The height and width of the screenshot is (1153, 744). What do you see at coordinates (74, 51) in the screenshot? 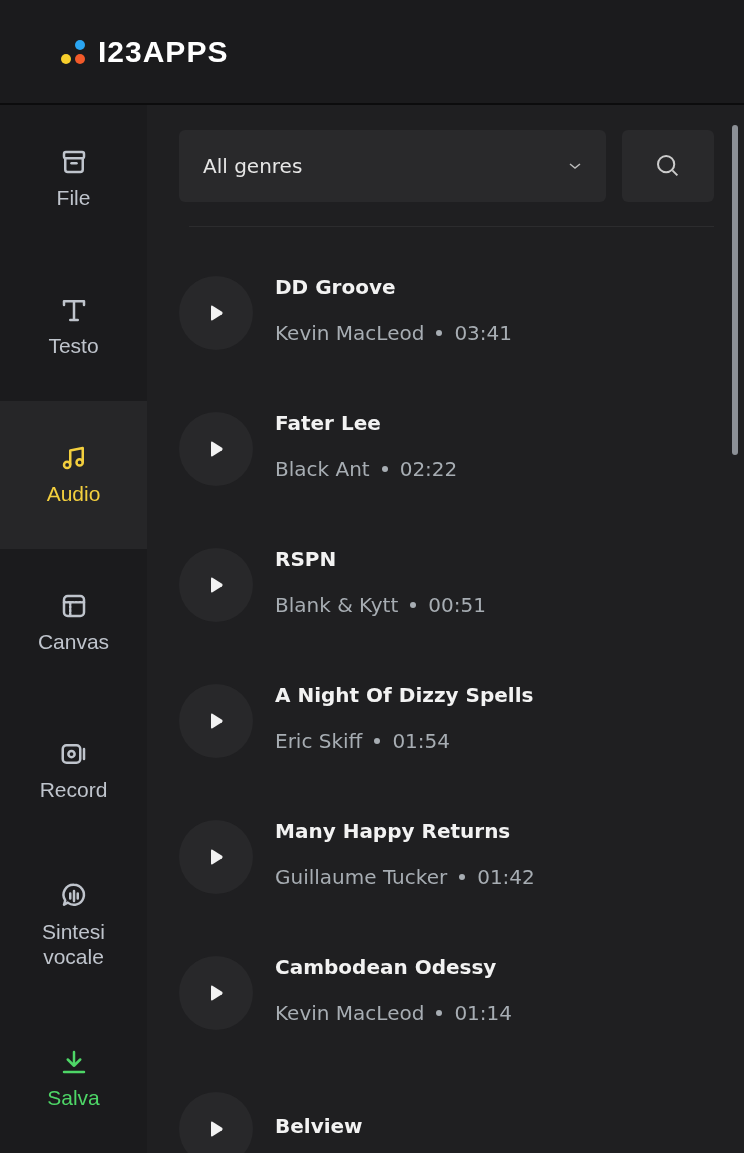
I see `logo-icon` at bounding box center [74, 51].